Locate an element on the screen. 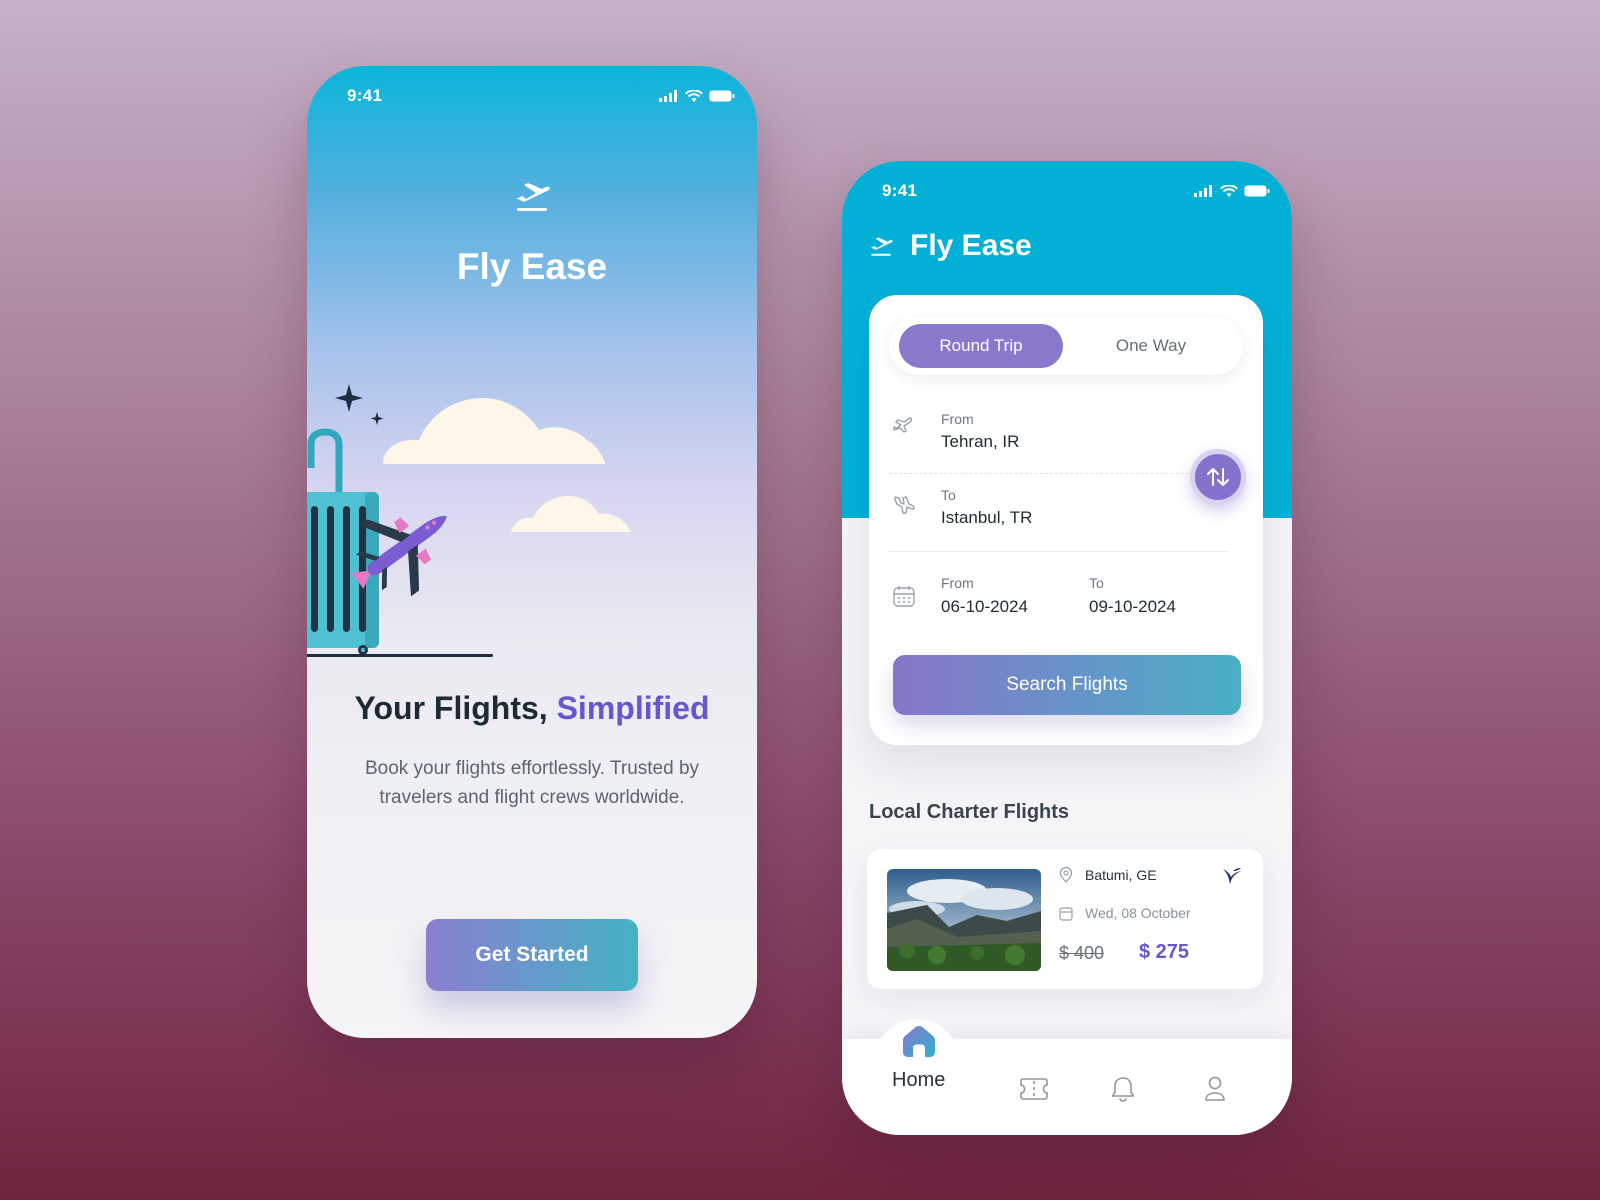 The width and height of the screenshot is (1600, 1200). trip-type-toggle: Round Trip One Way is located at coordinates (1066, 346).